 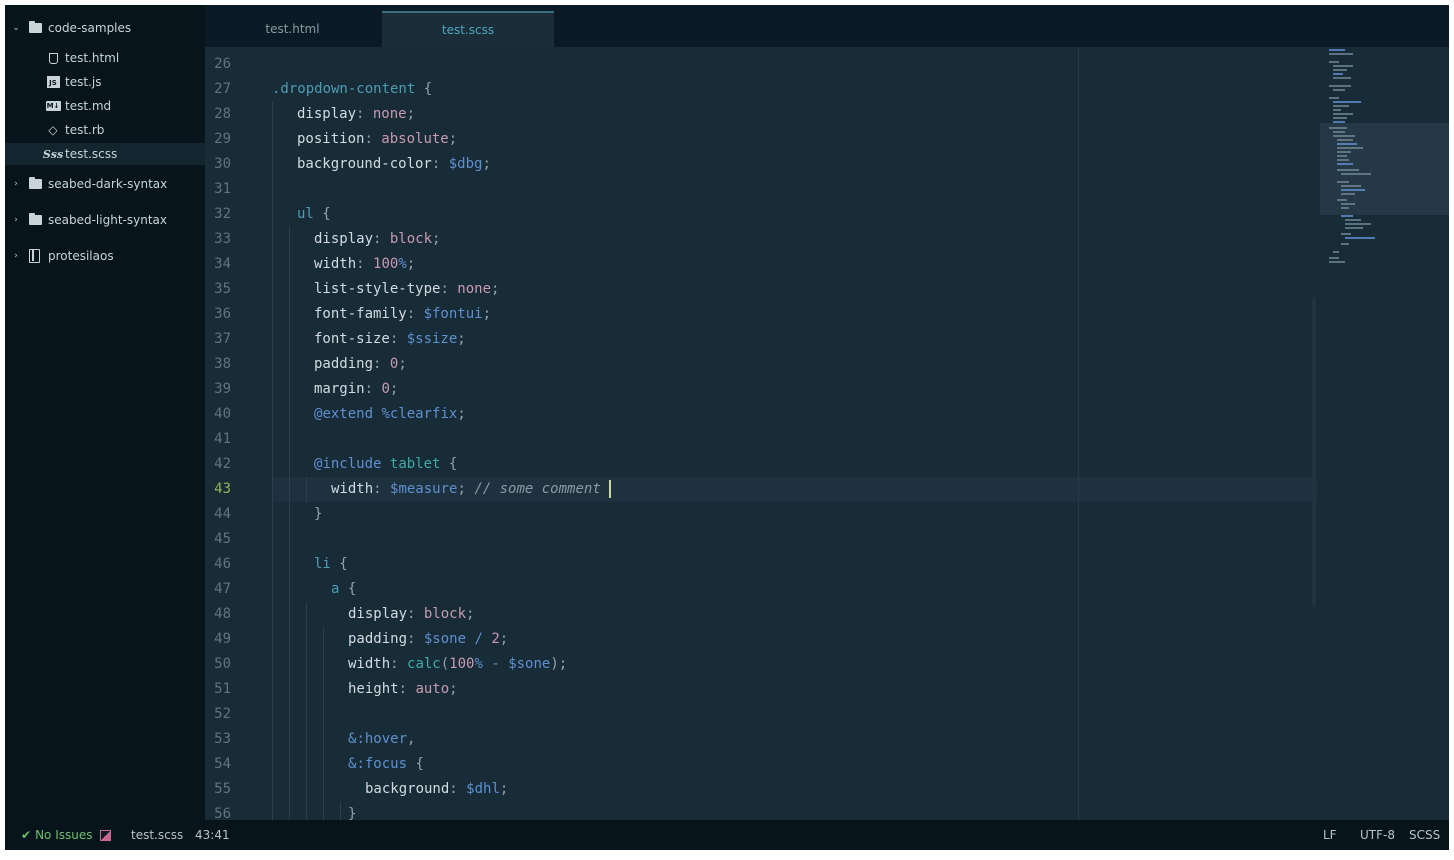 What do you see at coordinates (105, 130) in the screenshot?
I see `tree-file-test-rb: ◇ test.rb` at bounding box center [105, 130].